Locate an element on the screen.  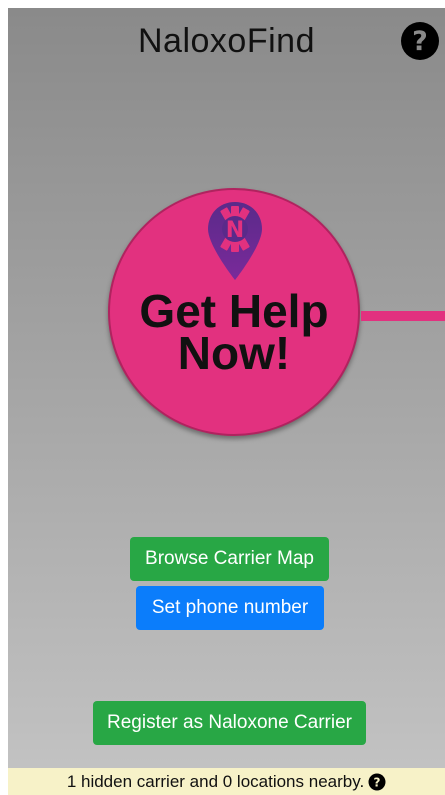
svg-text: N is located at coordinates (235, 230).